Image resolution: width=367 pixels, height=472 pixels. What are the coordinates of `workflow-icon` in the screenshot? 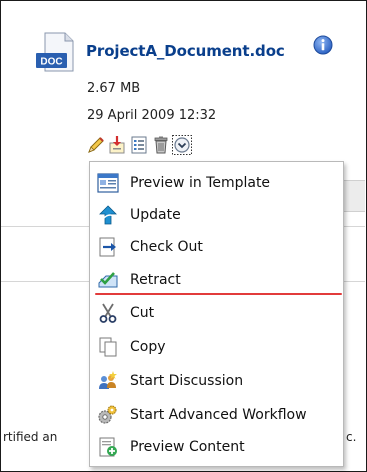 It's located at (107, 414).